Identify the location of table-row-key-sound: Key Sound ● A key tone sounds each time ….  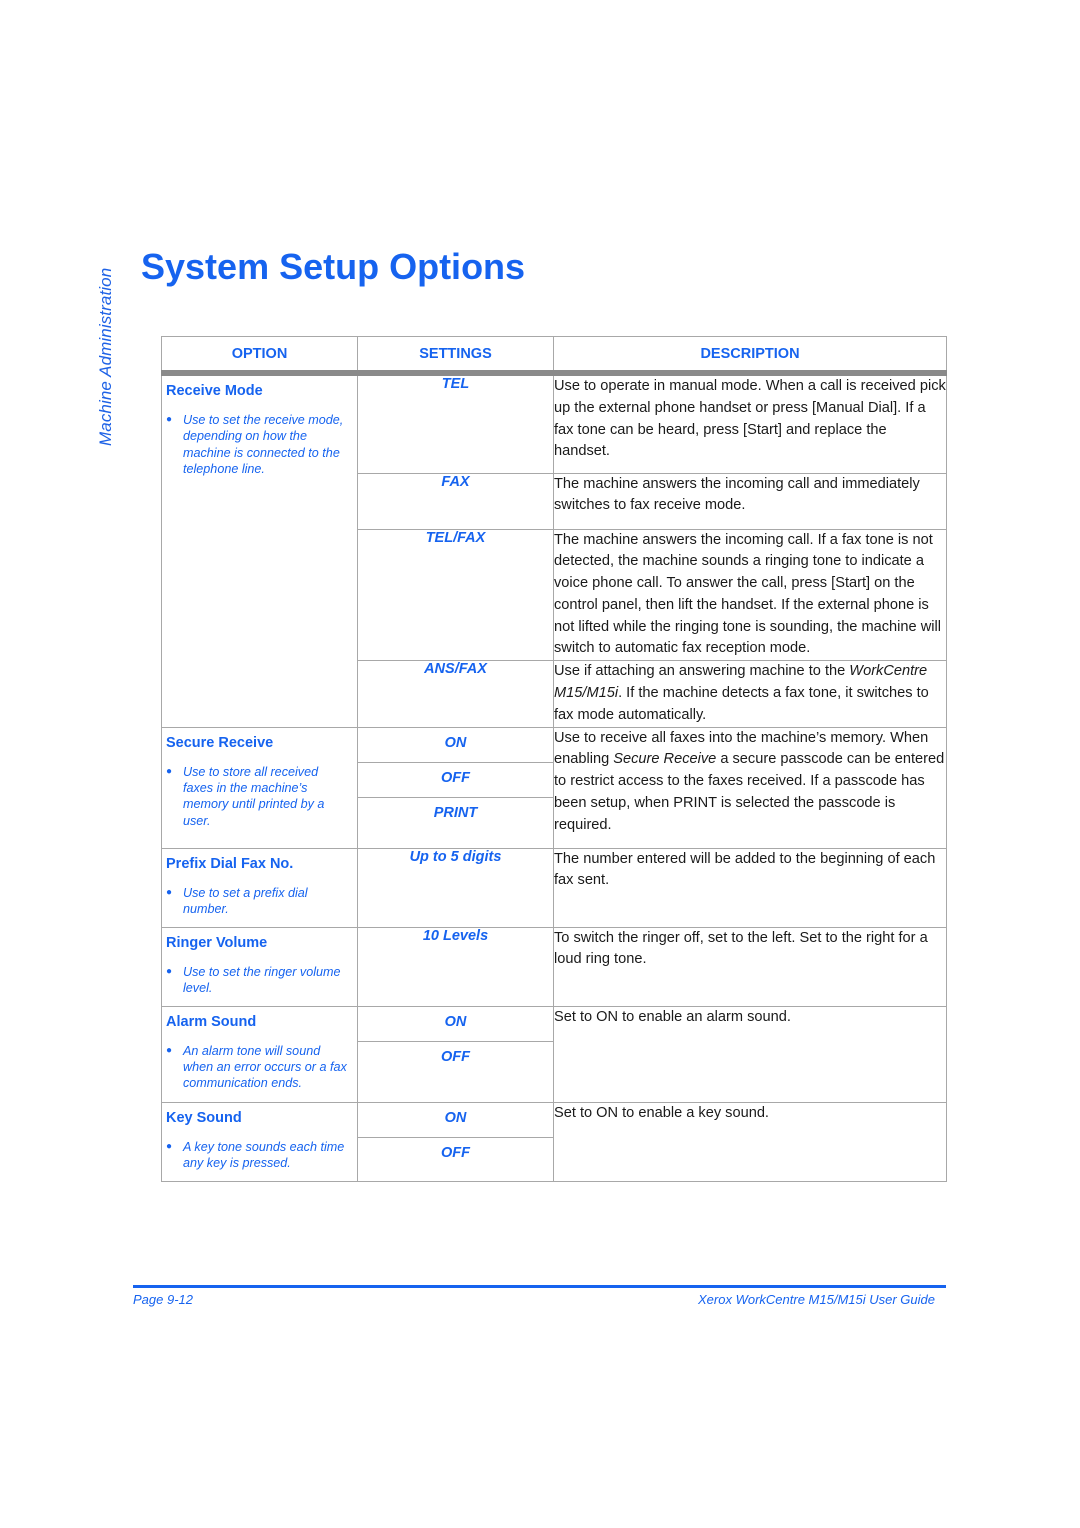
(554, 1141).